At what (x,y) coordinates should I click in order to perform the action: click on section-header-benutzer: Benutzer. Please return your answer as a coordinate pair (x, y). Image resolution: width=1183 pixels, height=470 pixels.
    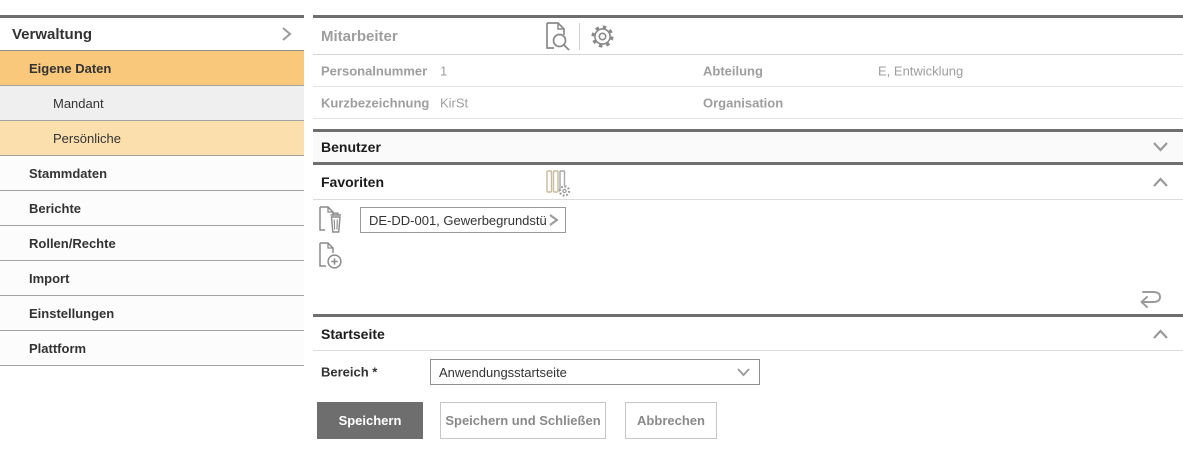
    Looking at the image, I should click on (748, 147).